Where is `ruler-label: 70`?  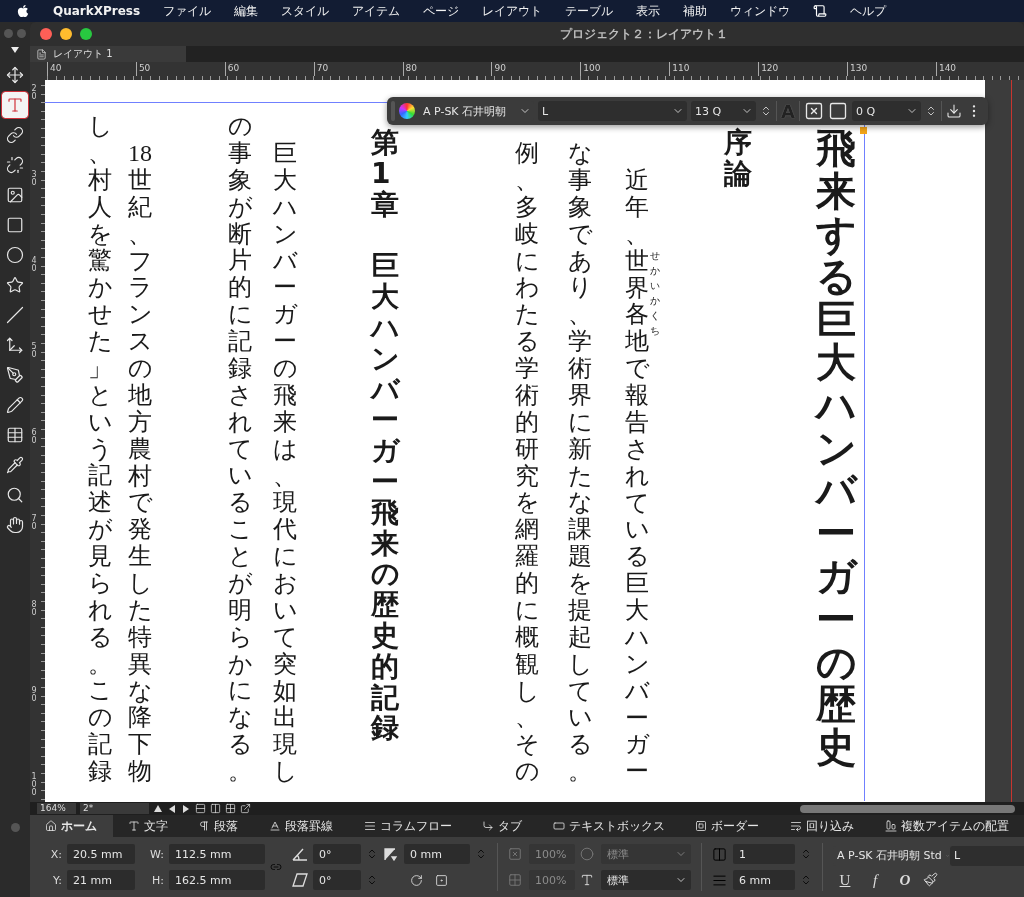 ruler-label: 70 is located at coordinates (358, 69).